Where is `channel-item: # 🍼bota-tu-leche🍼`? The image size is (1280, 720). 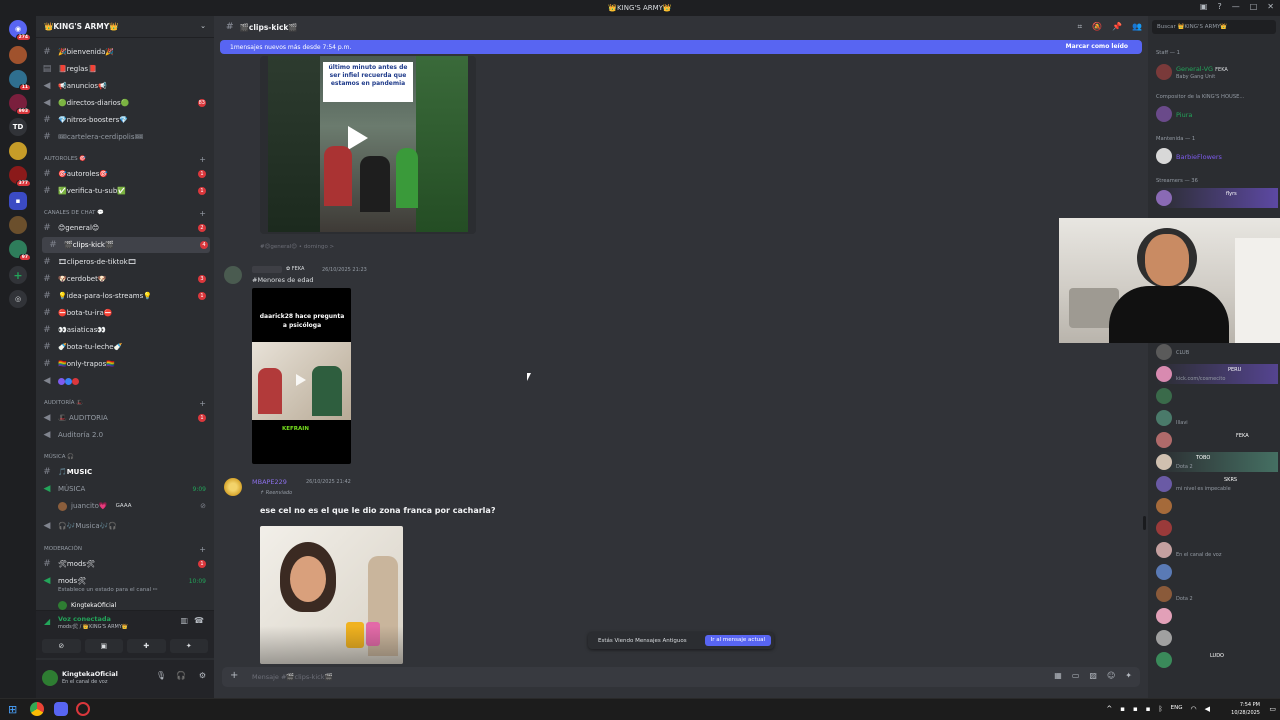
channel-item: # 🍼bota-tu-leche🍼 is located at coordinates (125, 347).